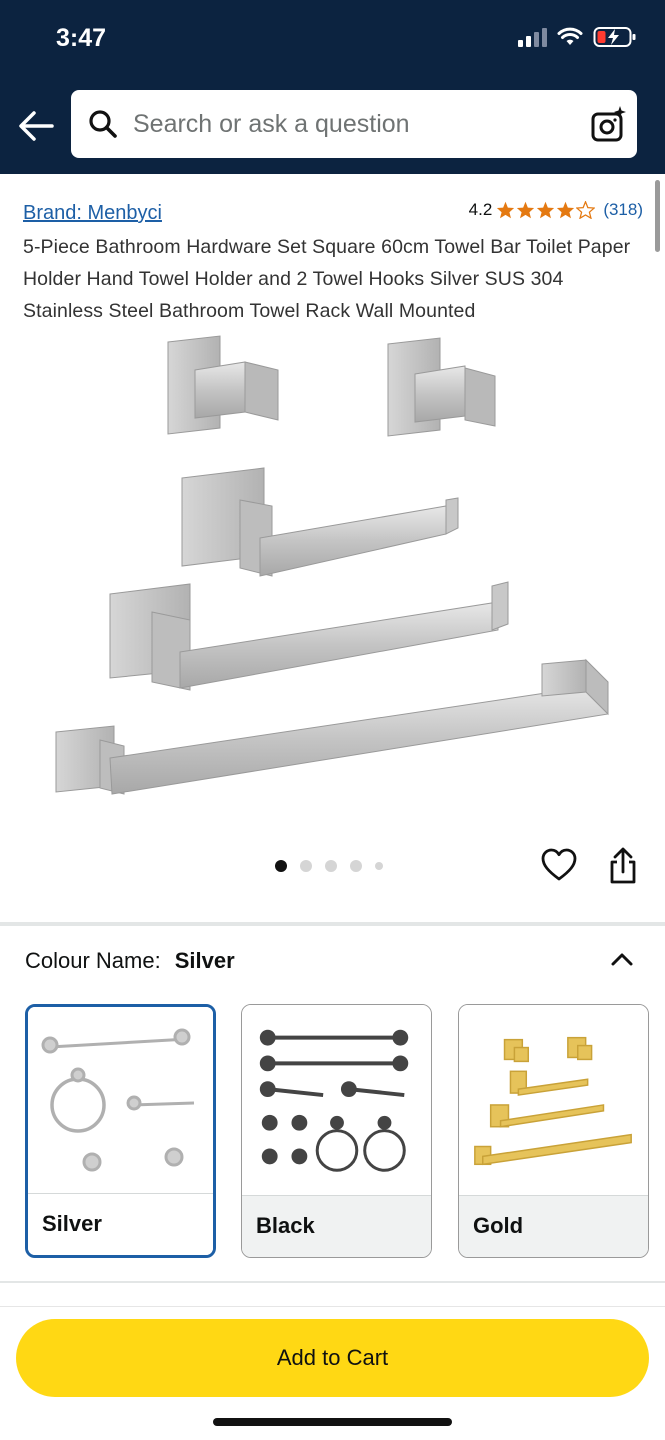 This screenshot has height=1440, width=665. Describe the element at coordinates (336, 1226) in the screenshot. I see `swatch-label: Black` at that location.